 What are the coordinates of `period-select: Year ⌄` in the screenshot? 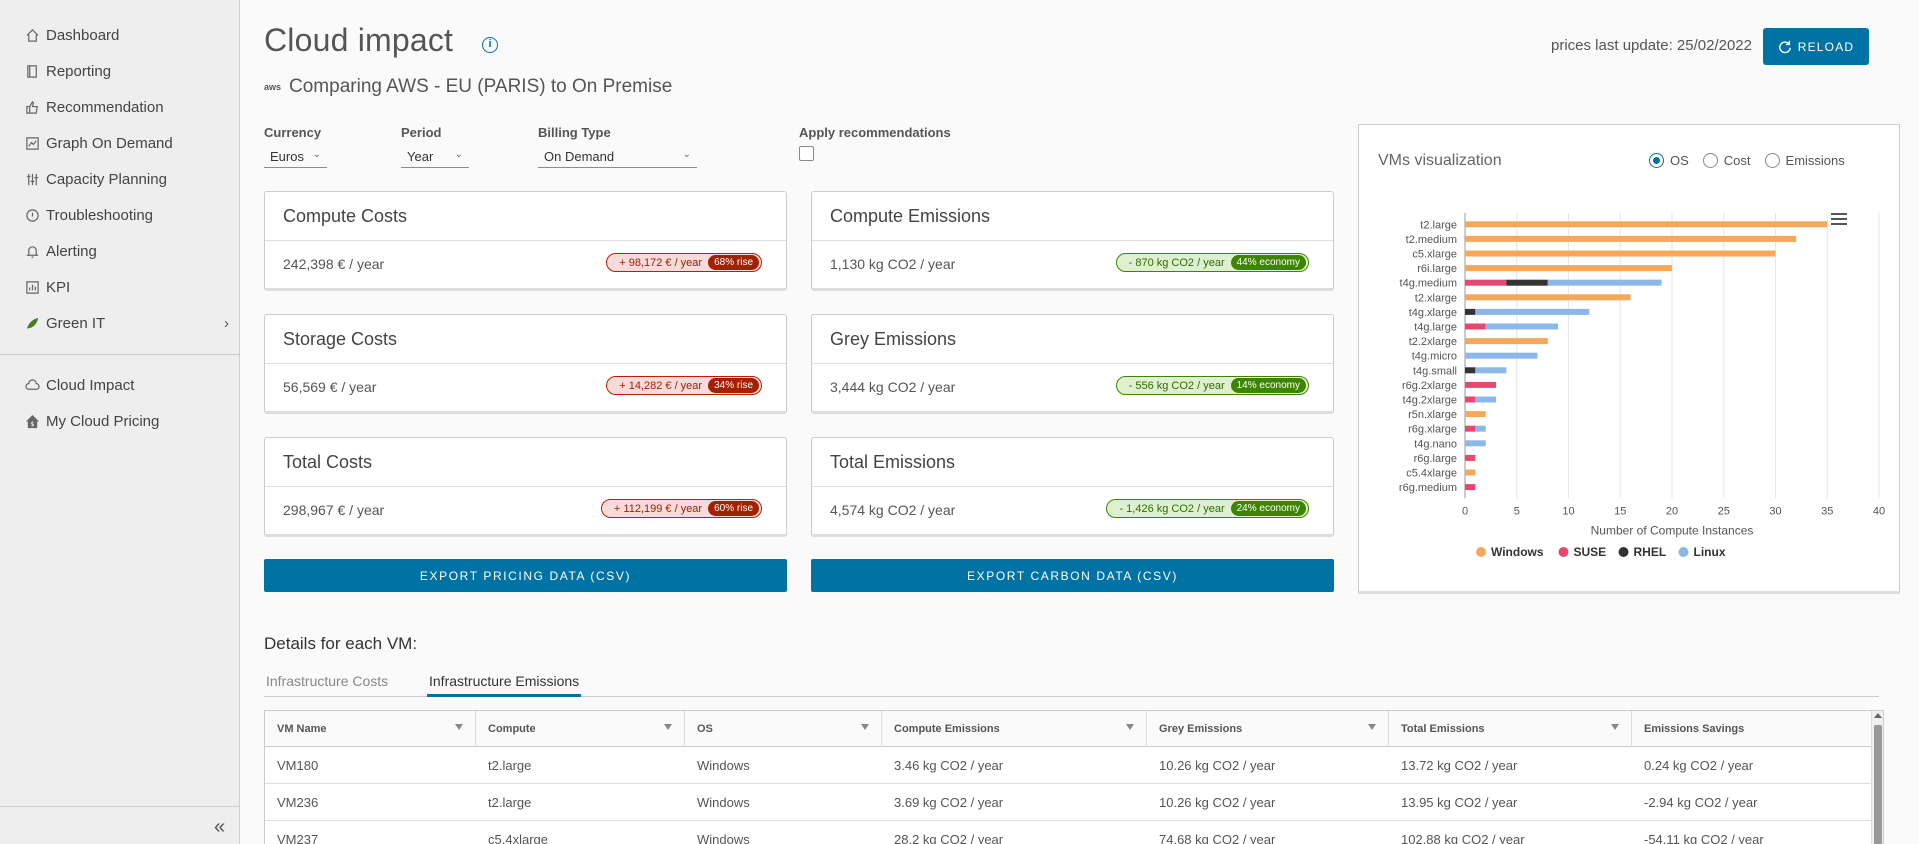 It's located at (435, 157).